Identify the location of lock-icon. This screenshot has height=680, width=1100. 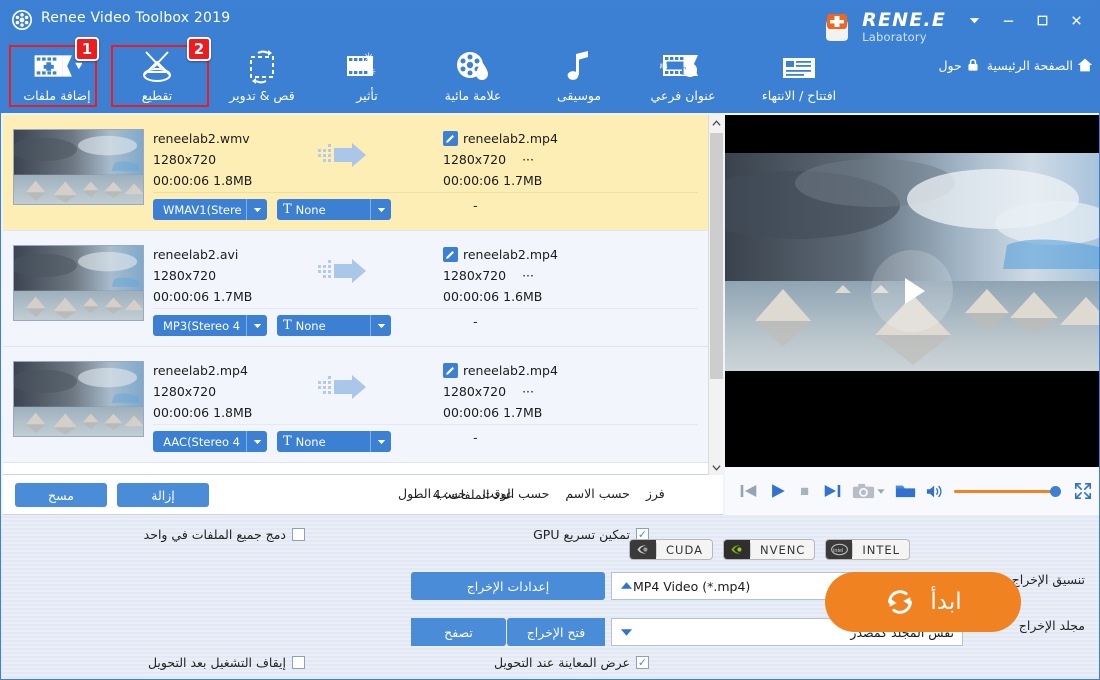
(973, 65).